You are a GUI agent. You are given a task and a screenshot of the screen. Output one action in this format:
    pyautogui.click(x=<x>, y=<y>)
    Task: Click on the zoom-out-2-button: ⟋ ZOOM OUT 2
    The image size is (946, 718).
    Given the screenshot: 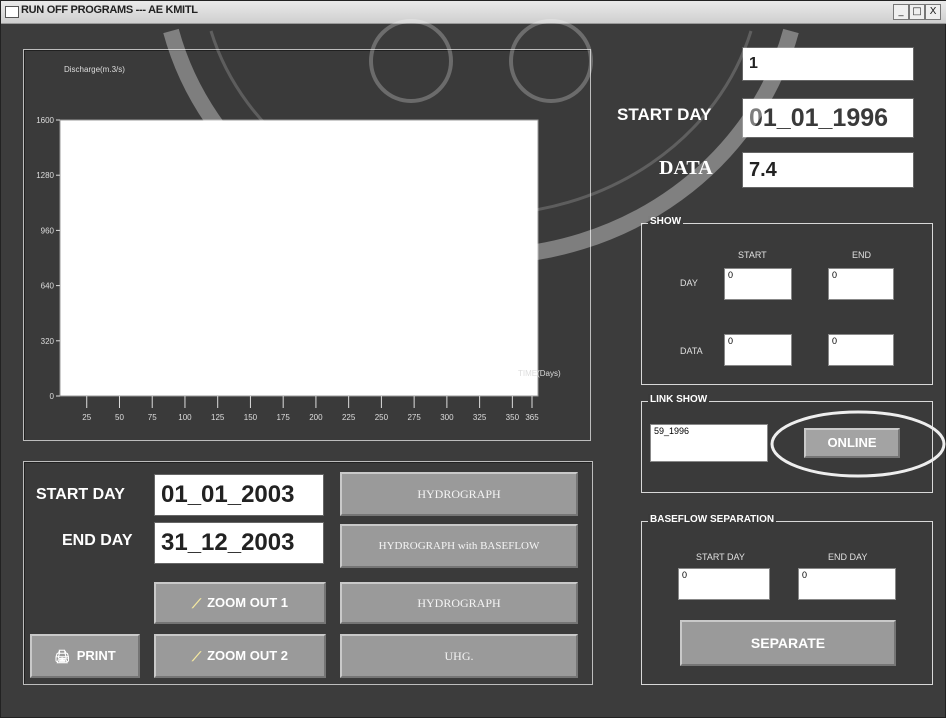 What is the action you would take?
    pyautogui.click(x=240, y=656)
    